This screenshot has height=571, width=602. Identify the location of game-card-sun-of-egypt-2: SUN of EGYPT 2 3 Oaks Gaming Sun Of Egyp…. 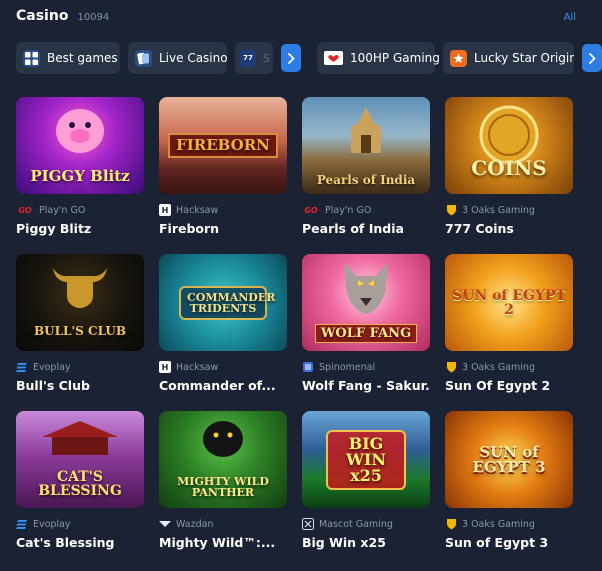
(509, 332).